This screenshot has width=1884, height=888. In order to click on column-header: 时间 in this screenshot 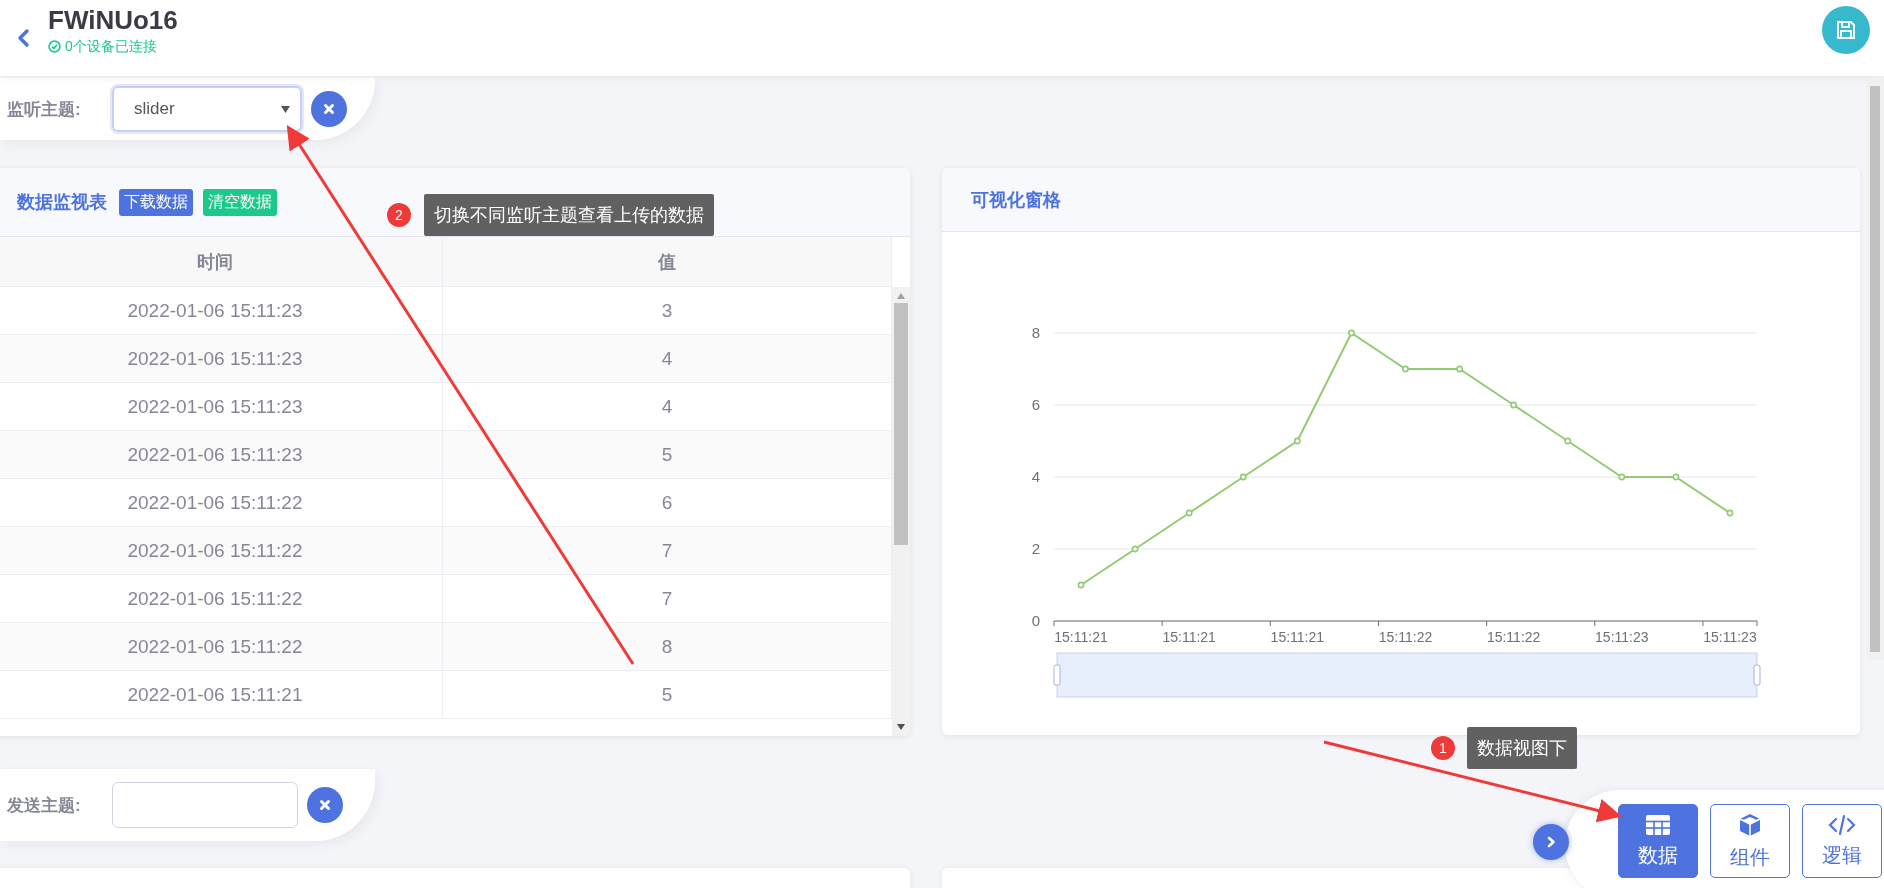, I will do `click(221, 261)`.